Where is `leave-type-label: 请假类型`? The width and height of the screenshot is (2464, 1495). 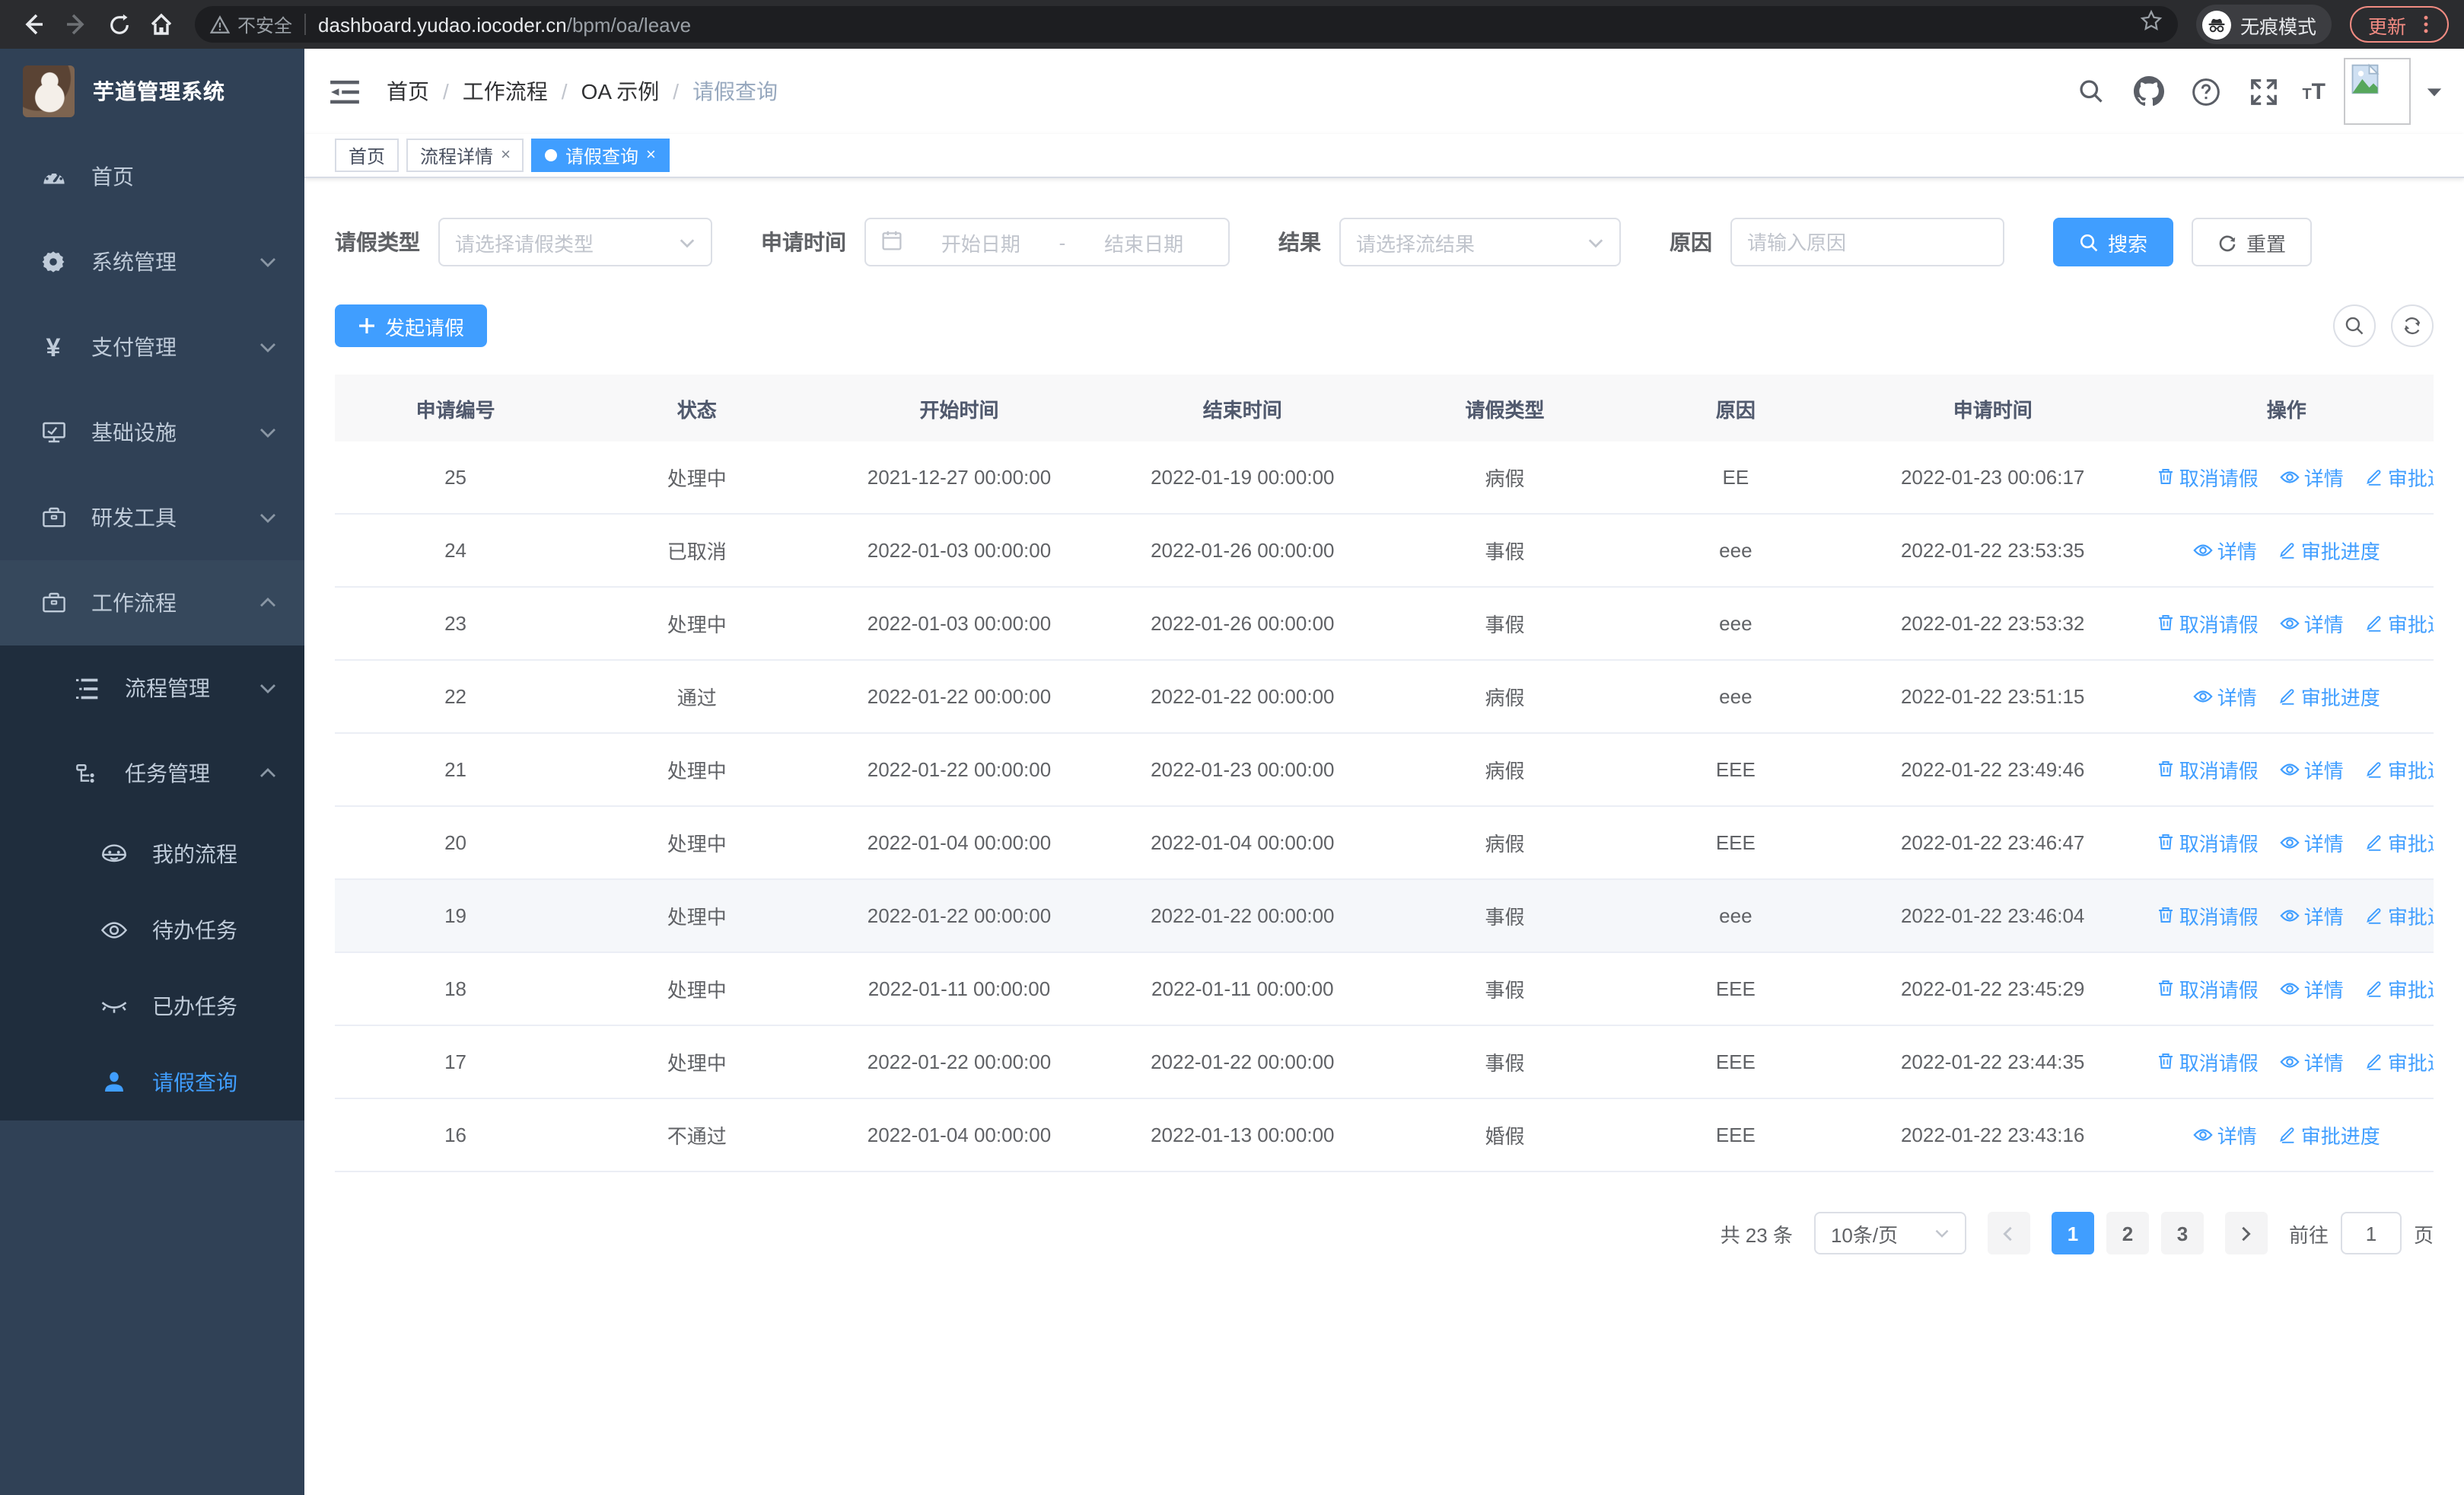 leave-type-label: 请假类型 is located at coordinates (377, 242).